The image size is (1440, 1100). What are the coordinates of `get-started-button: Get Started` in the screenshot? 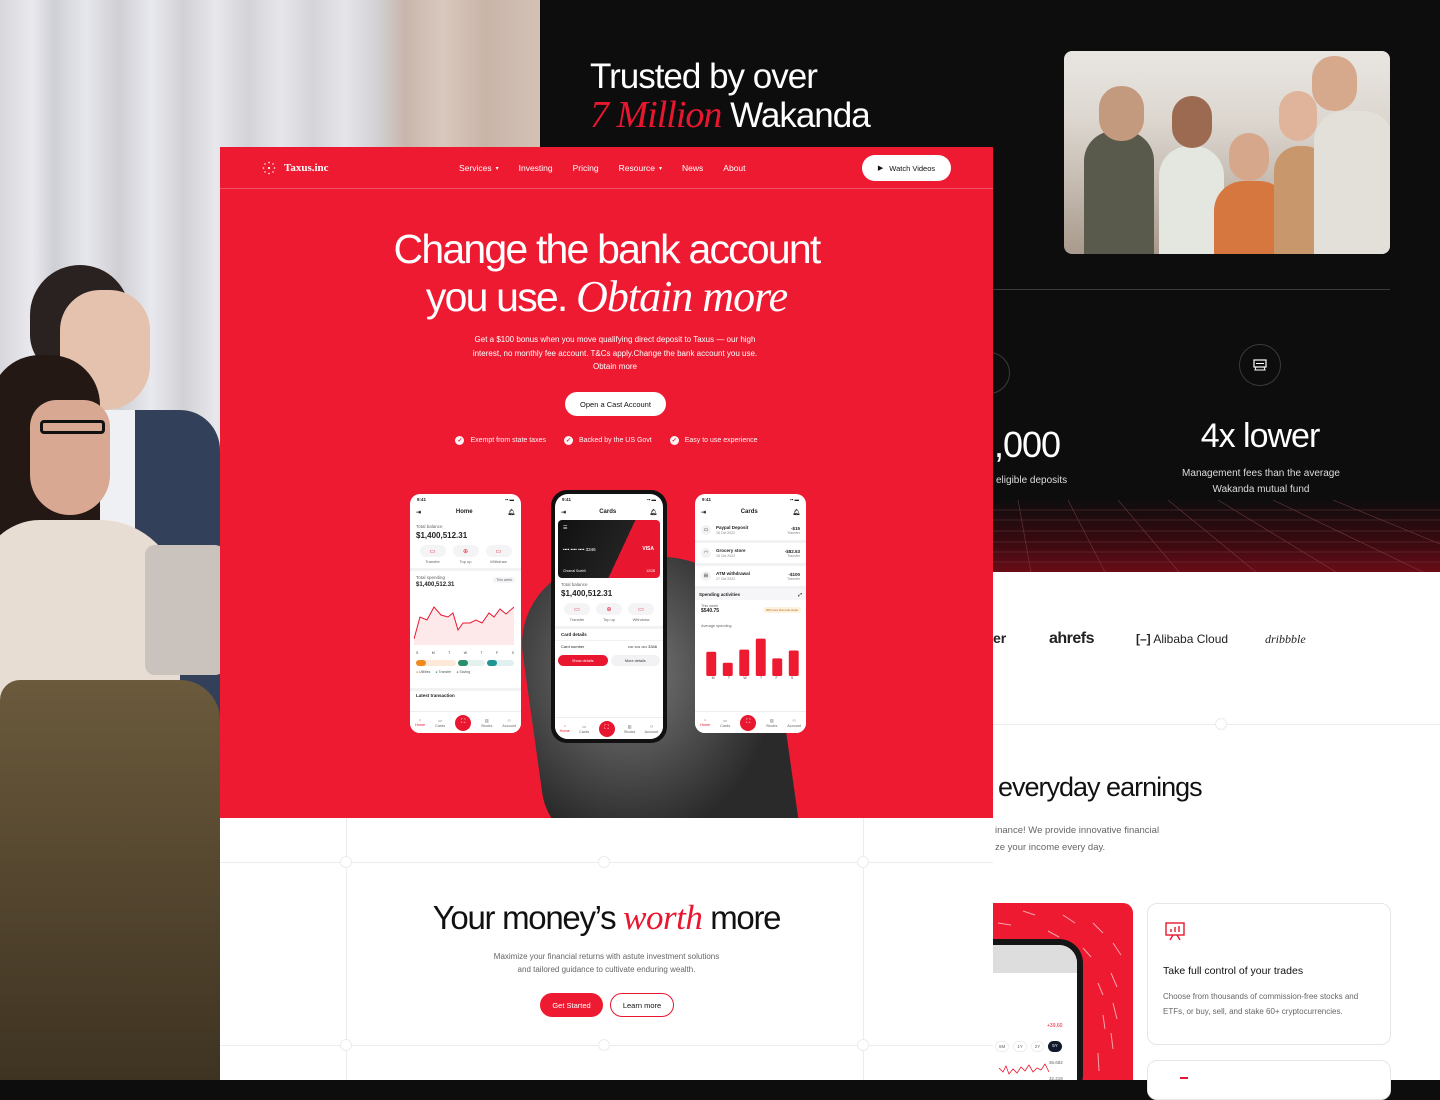 It's located at (571, 1005).